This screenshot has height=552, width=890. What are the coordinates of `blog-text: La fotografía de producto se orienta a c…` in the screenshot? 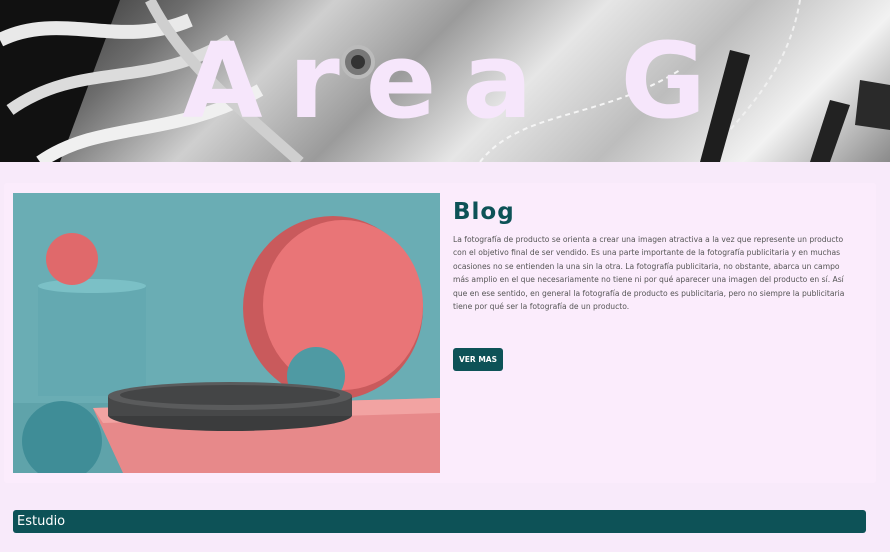 It's located at (649, 273).